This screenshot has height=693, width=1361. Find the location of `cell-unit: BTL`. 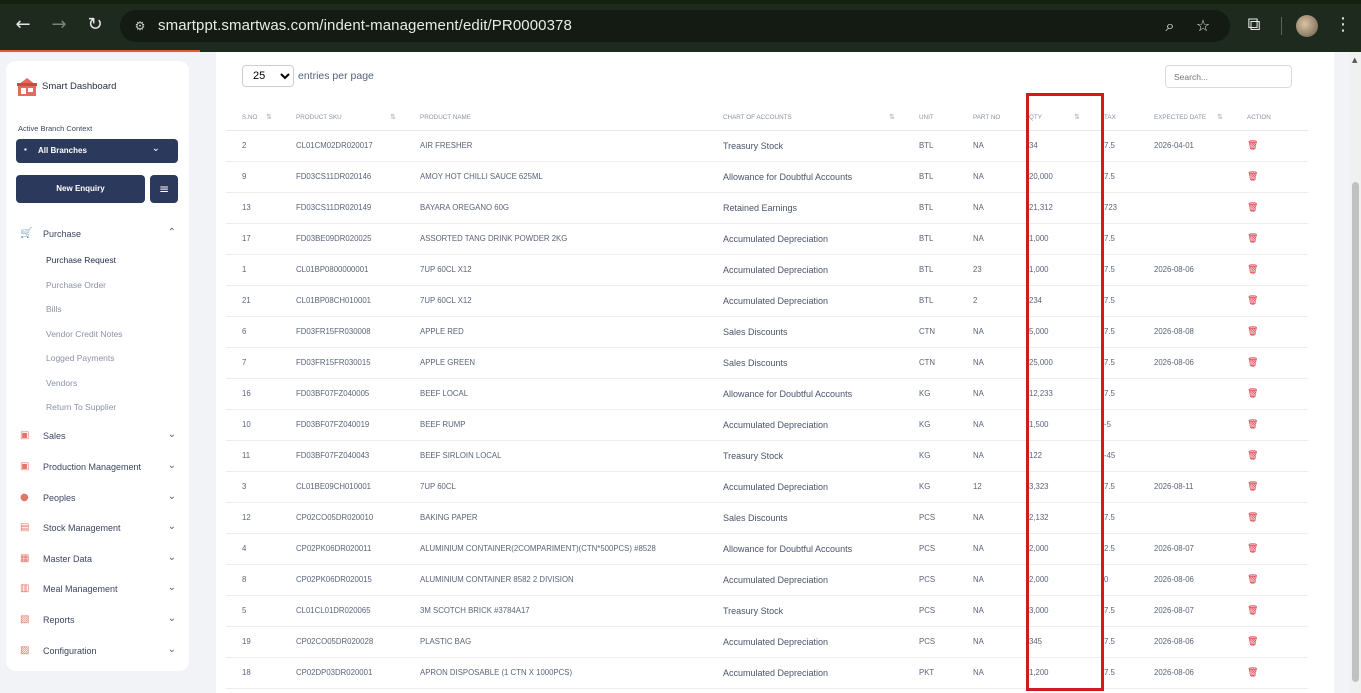

cell-unit: BTL is located at coordinates (930, 270).